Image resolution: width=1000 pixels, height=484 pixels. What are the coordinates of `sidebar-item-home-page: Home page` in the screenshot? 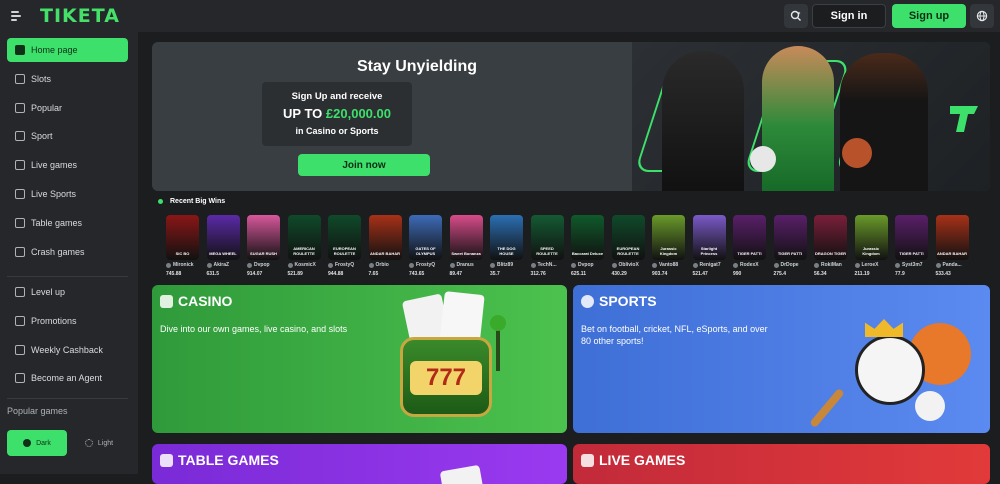 It's located at (67, 50).